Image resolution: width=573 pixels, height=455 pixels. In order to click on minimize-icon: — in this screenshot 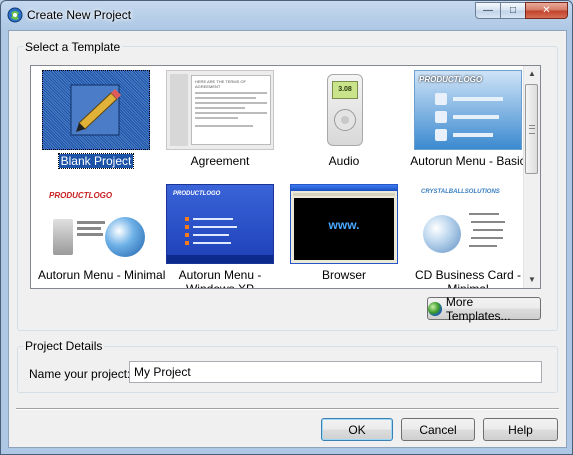, I will do `click(488, 10)`.